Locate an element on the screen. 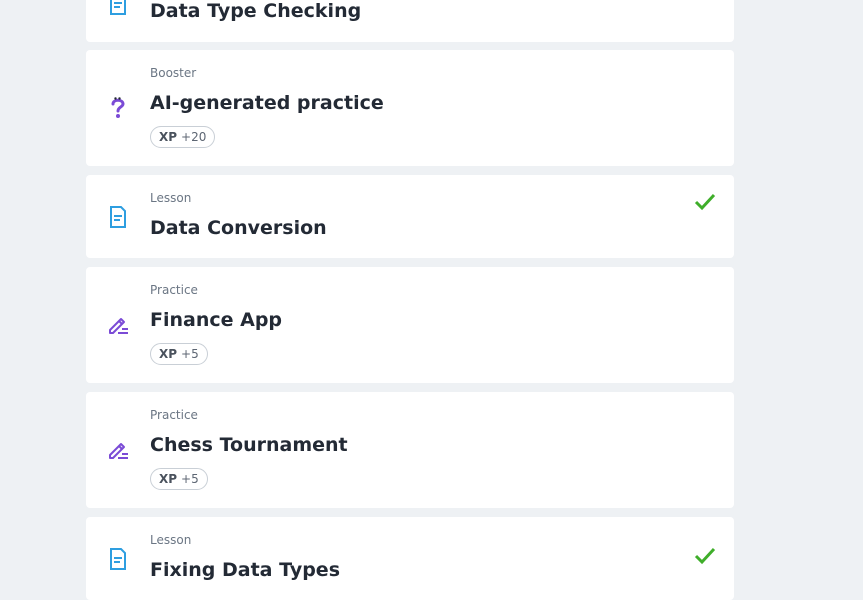 This screenshot has width=863, height=600. question-mark-icon is located at coordinates (118, 107).